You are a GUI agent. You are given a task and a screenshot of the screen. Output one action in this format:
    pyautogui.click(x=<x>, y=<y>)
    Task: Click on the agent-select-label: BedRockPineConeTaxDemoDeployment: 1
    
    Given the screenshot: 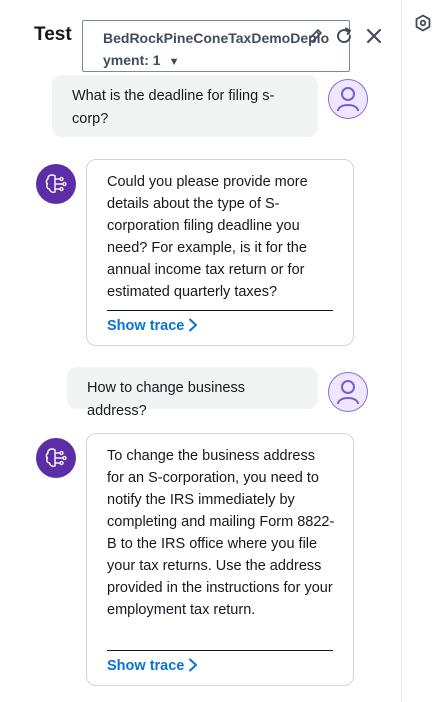 What is the action you would take?
    pyautogui.click(x=216, y=49)
    